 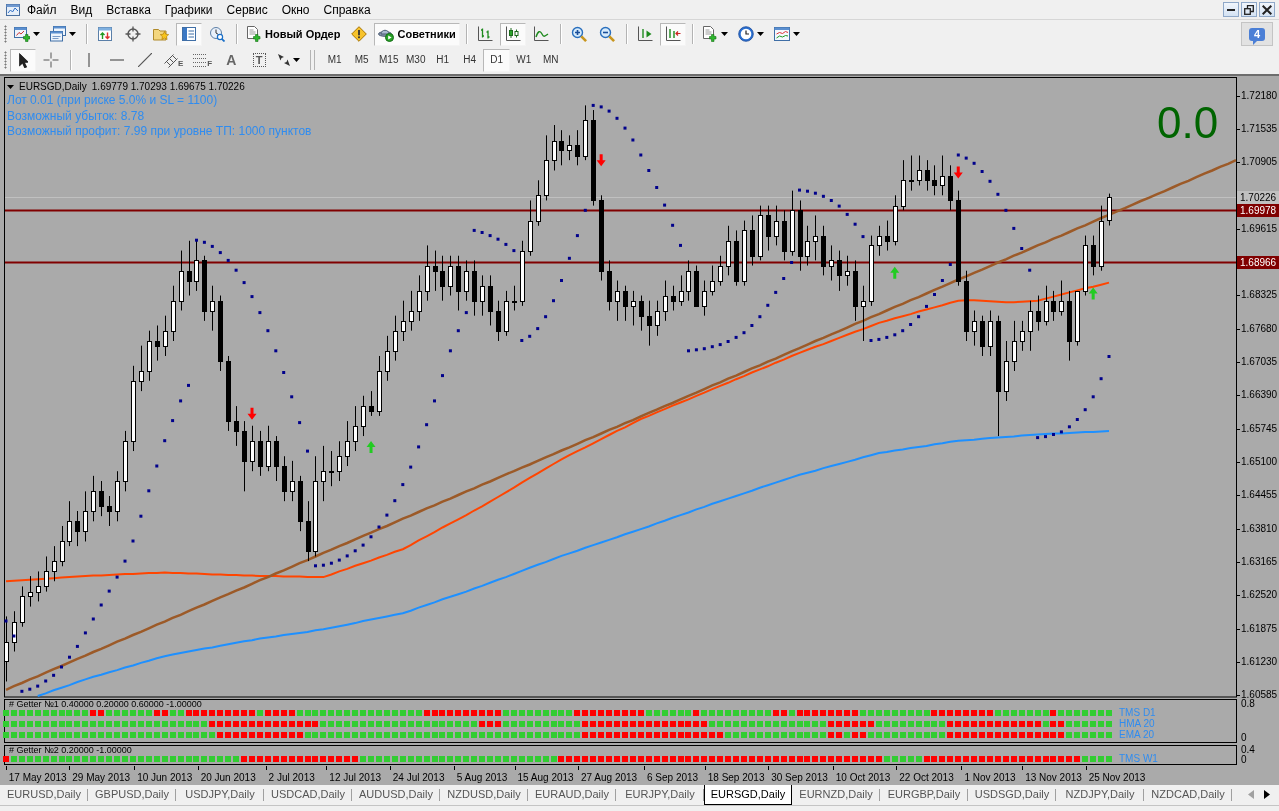 What do you see at coordinates (512, 34) in the screenshot?
I see `candlestick-button` at bounding box center [512, 34].